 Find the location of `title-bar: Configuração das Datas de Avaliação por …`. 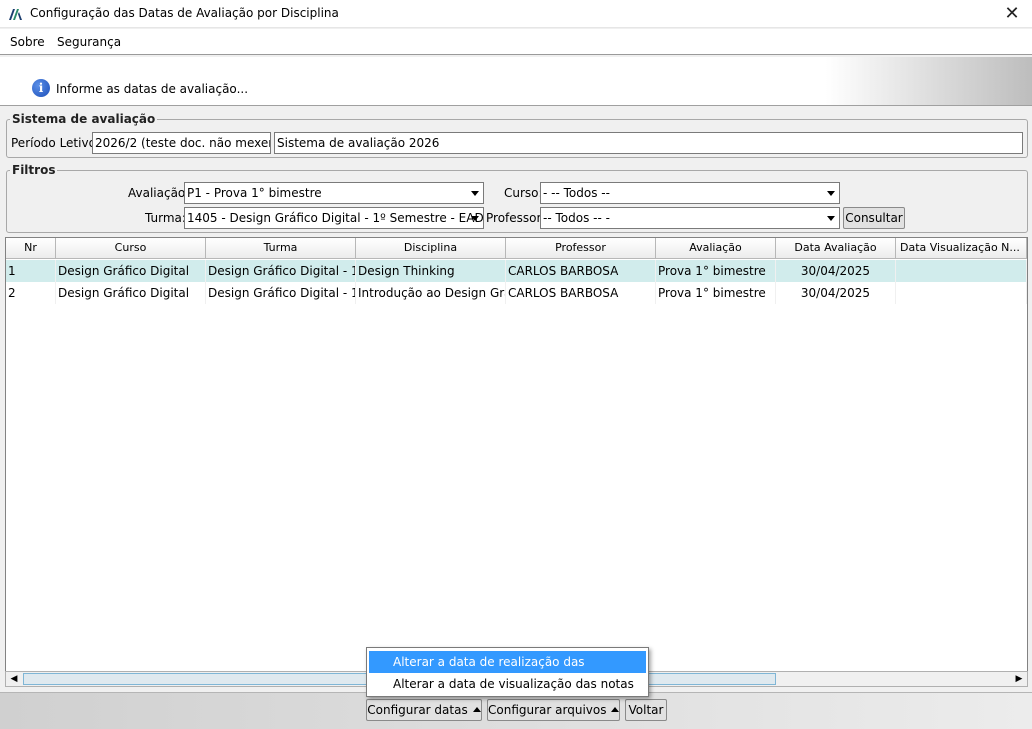

title-bar: Configuração das Datas de Avaliação por … is located at coordinates (516, 14).